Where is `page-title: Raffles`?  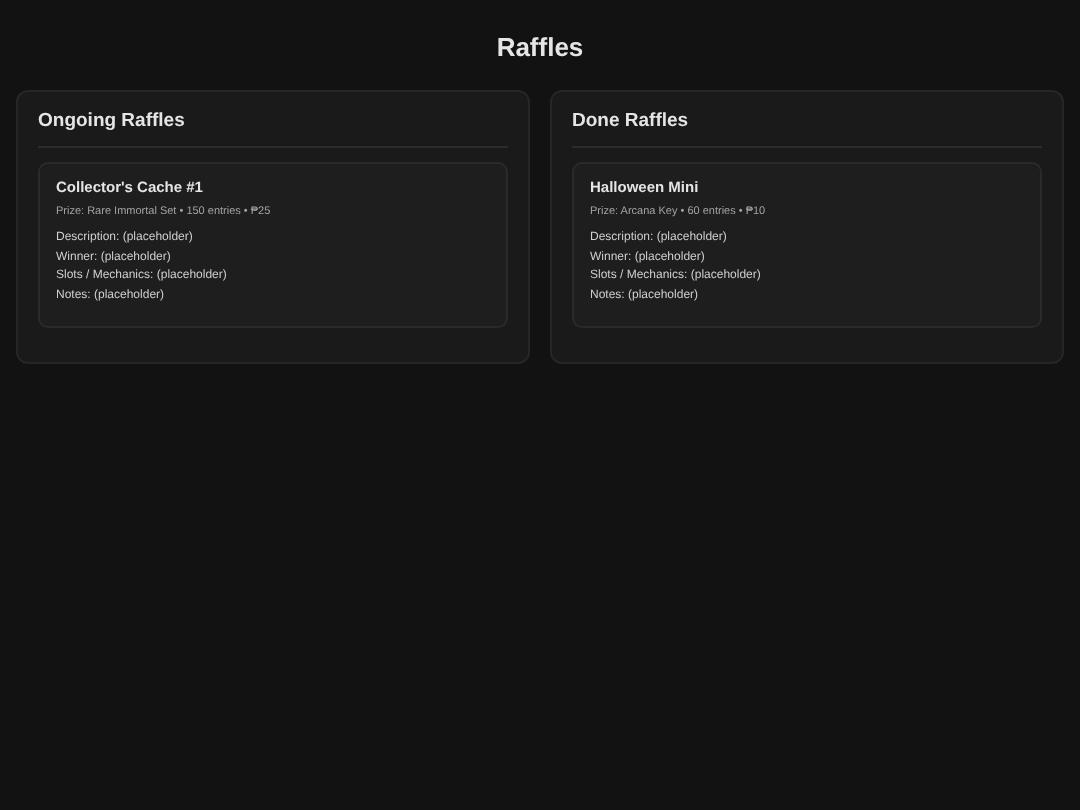
page-title: Raffles is located at coordinates (540, 48).